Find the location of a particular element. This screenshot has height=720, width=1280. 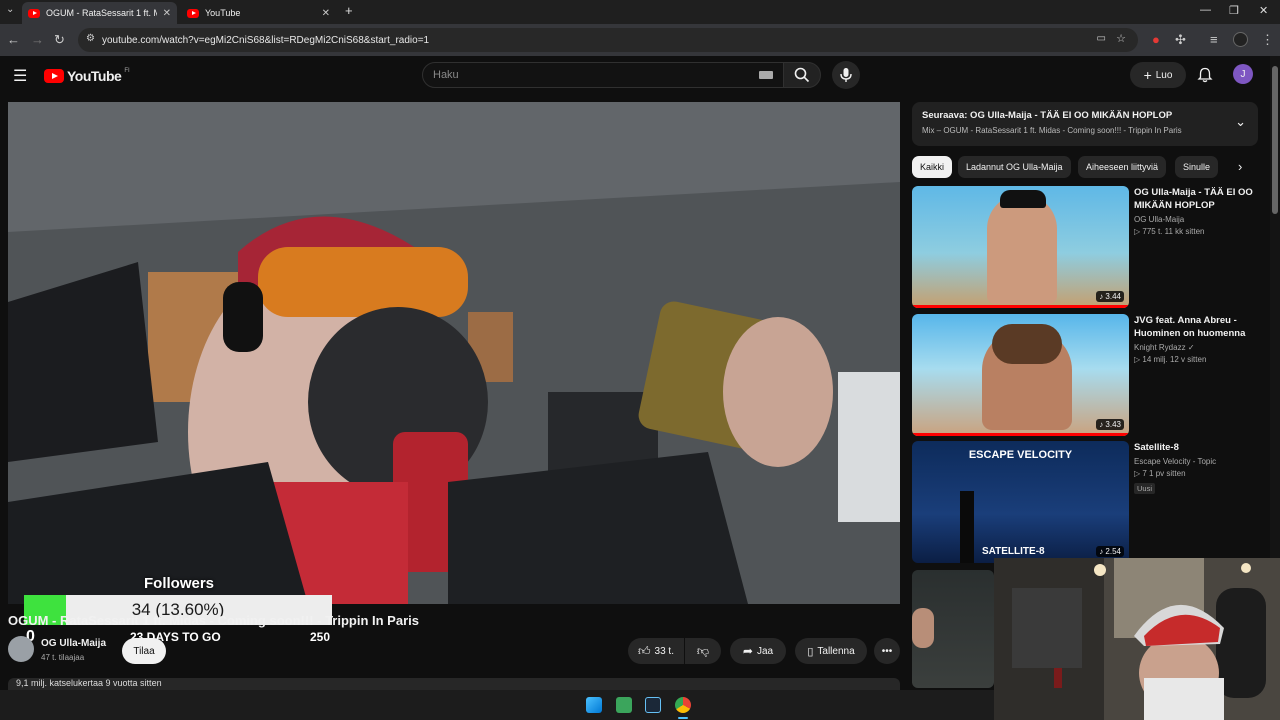

rec-meta: ▷ 775 t. 11 kk sitten is located at coordinates (1169, 231).